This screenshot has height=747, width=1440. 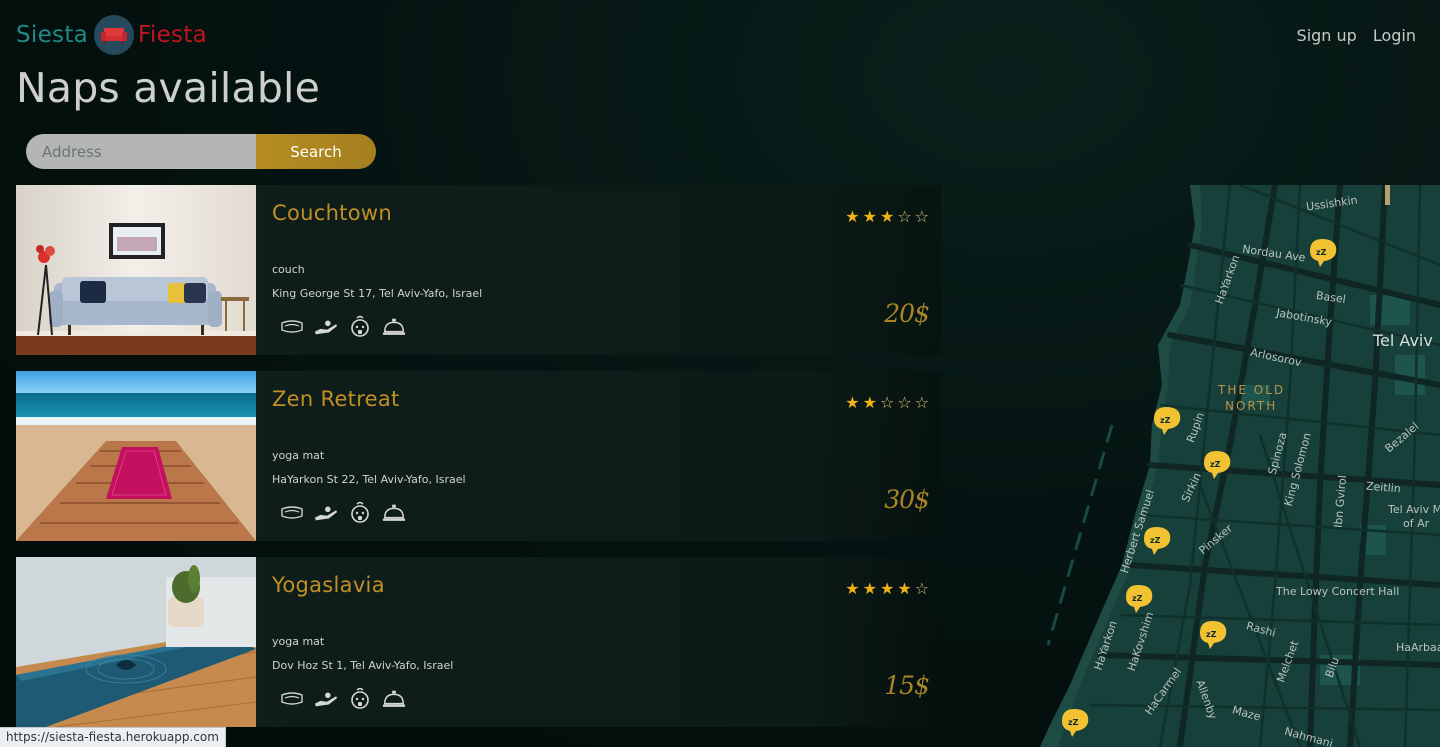 What do you see at coordinates (1327, 35) in the screenshot?
I see `signup-link: Sign up` at bounding box center [1327, 35].